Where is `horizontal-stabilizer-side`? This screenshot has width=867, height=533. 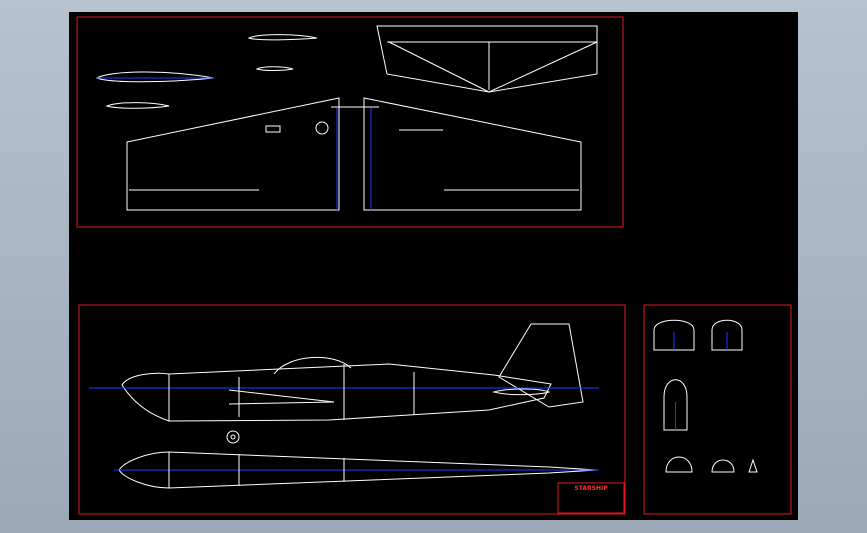
horizontal-stabilizer-side is located at coordinates (521, 392).